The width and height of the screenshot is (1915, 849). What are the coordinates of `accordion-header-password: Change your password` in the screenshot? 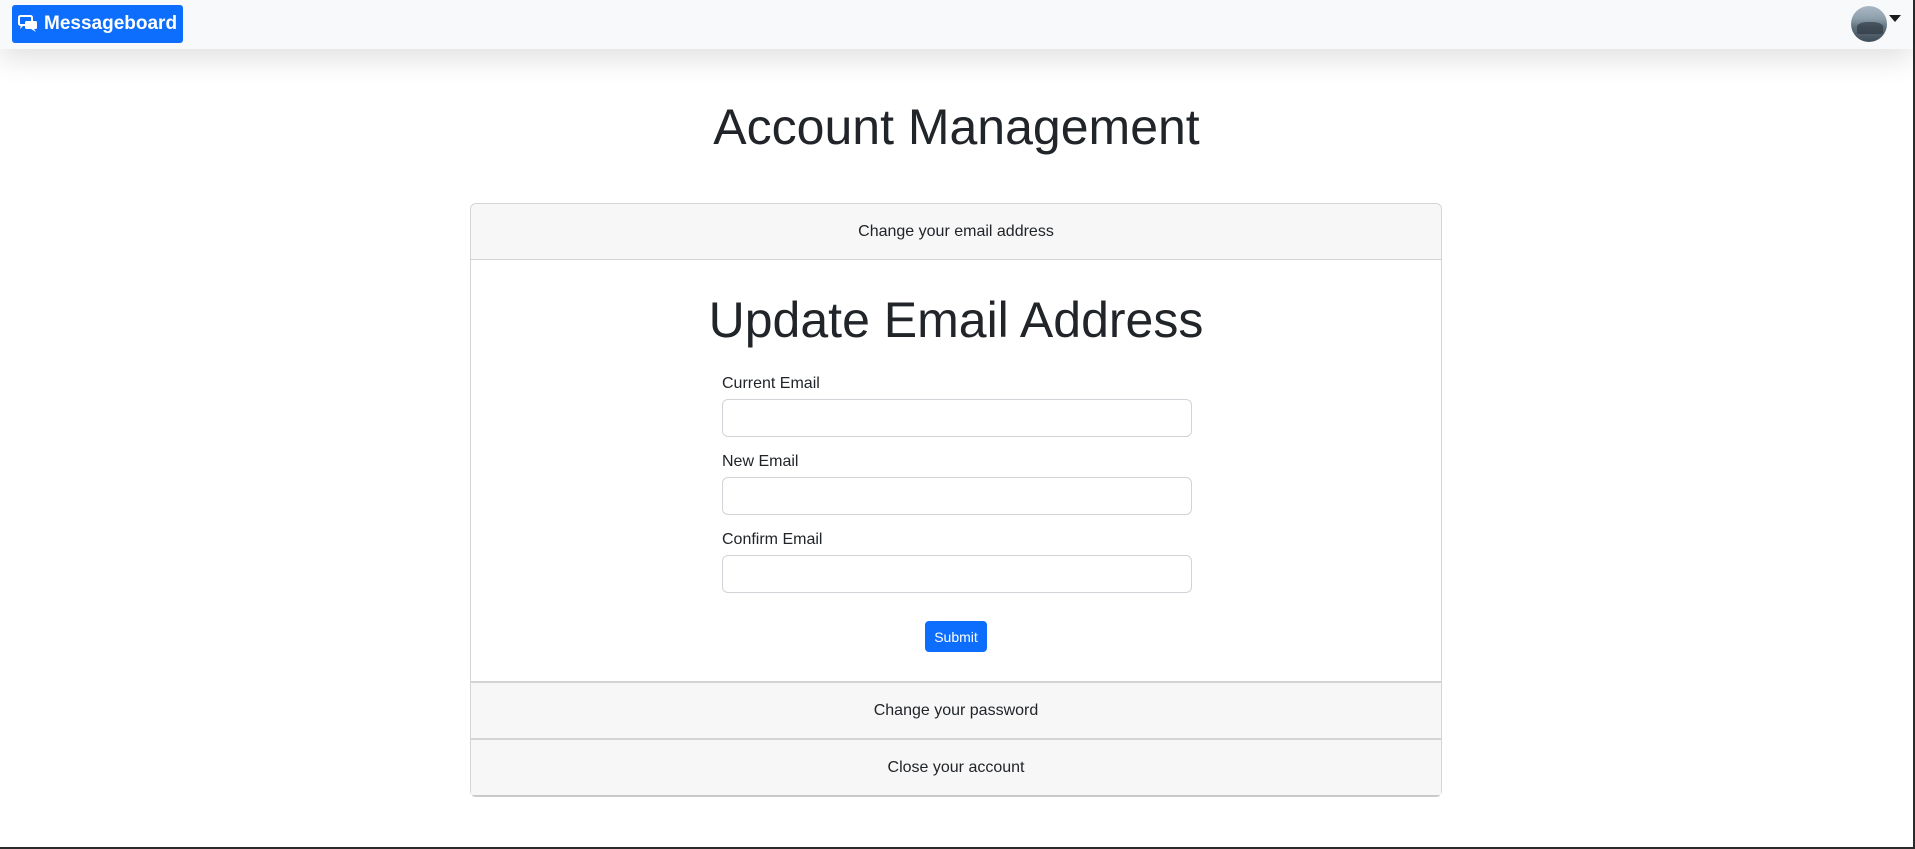 It's located at (956, 710).